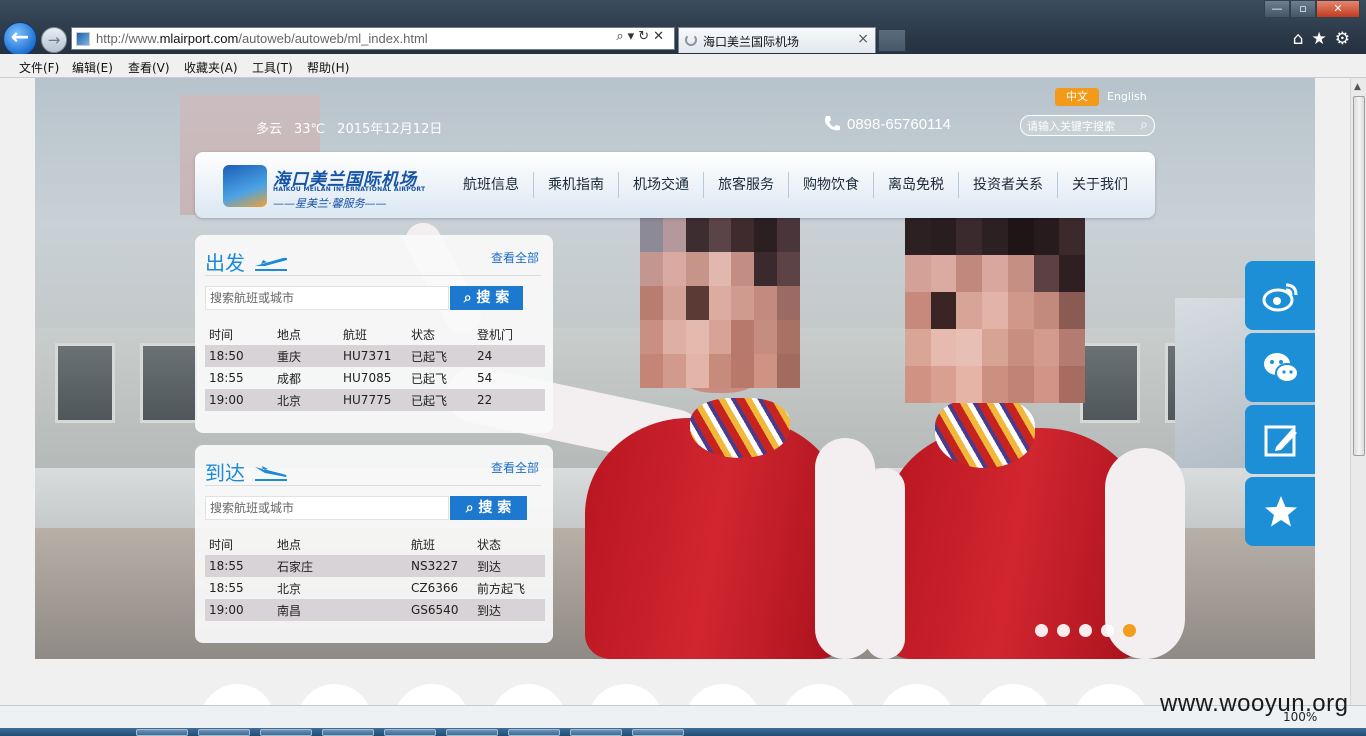 The width and height of the screenshot is (1366, 736). I want to click on nav-investor-relations: 投资者关系, so click(1007, 185).